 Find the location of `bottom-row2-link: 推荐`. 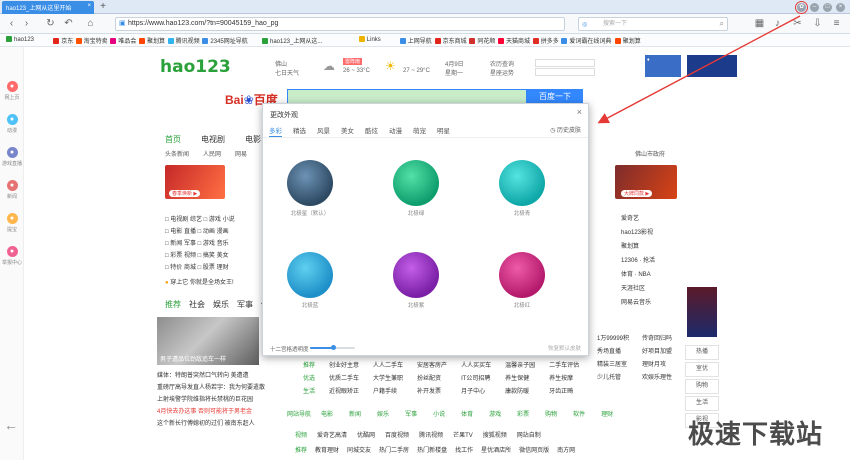

bottom-row2-link: 推荐 is located at coordinates (301, 451).